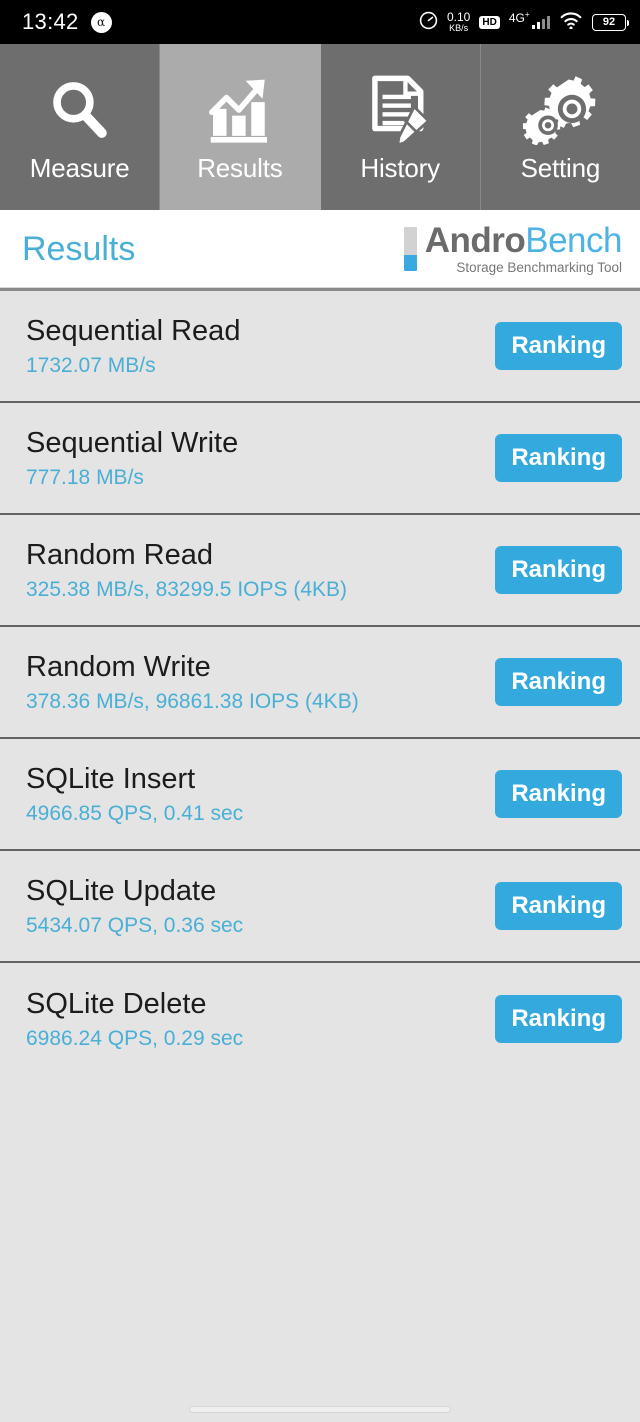  I want to click on tab-results: Results, so click(240, 127).